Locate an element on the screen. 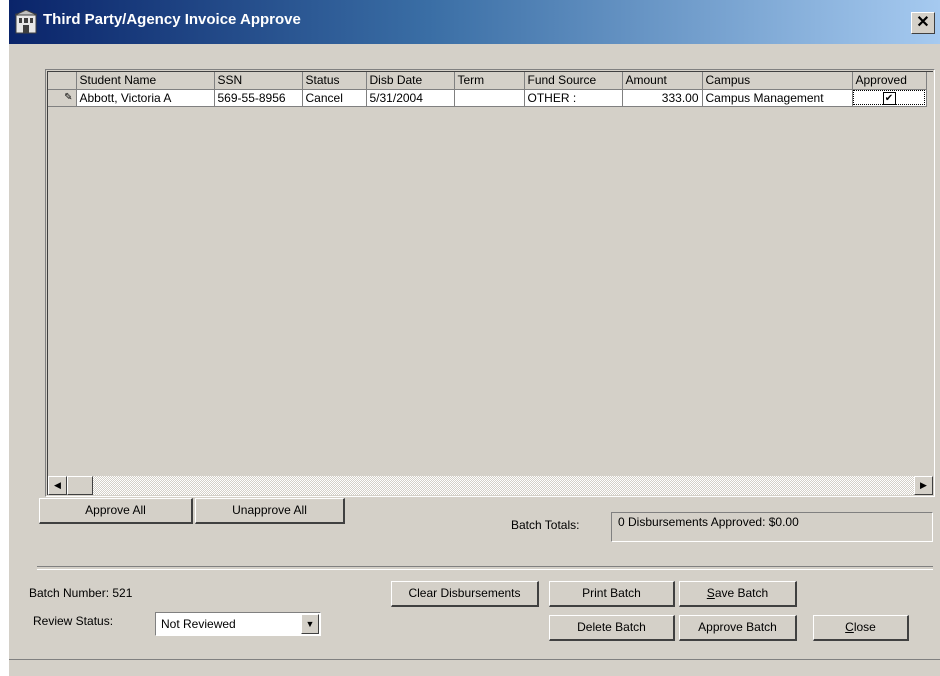  close-button: Close is located at coordinates (861, 628).